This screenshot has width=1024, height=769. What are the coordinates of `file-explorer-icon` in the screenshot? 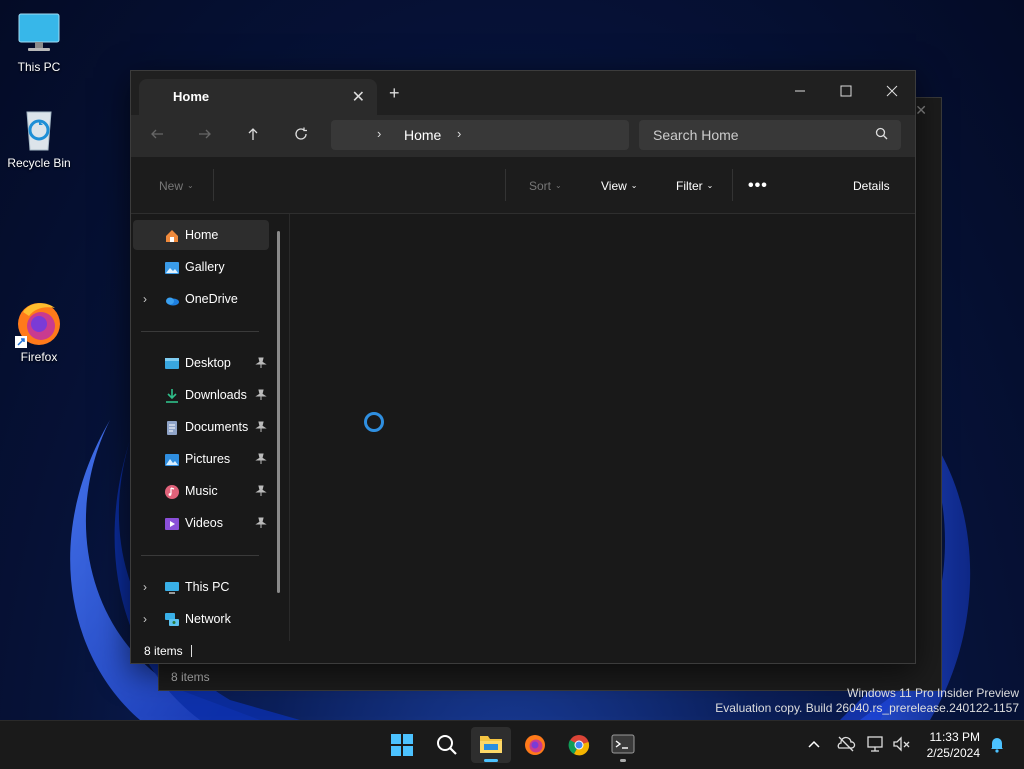 It's located at (491, 744).